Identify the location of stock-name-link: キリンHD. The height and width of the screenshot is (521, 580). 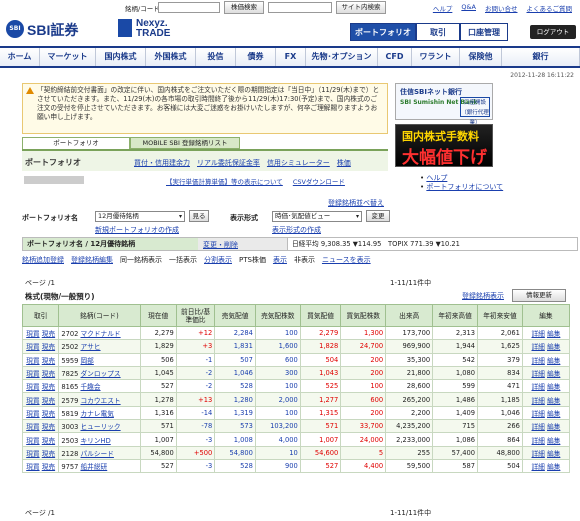
(95, 441).